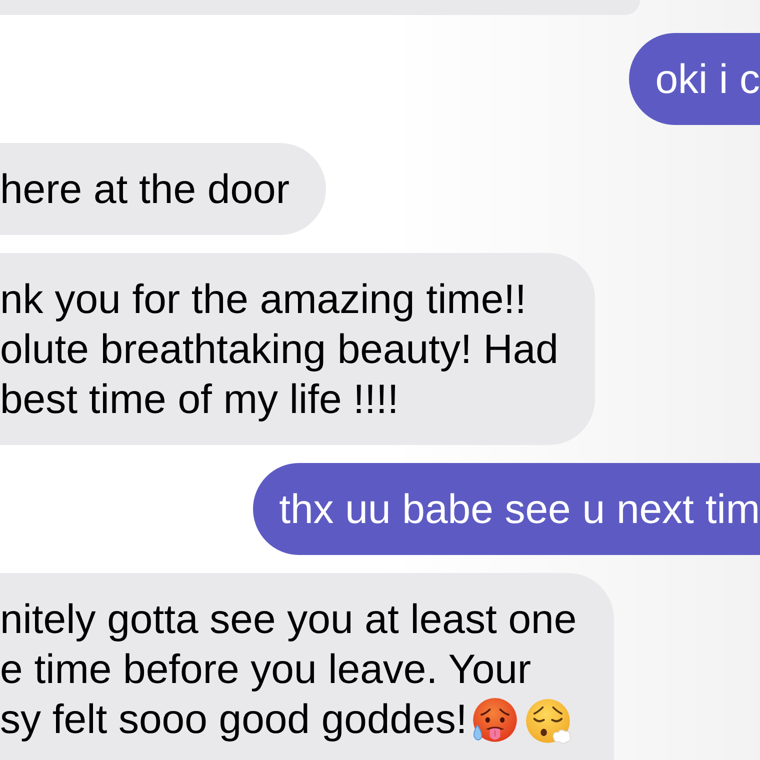 The image size is (760, 760). Describe the element at coordinates (549, 722) in the screenshot. I see `exhaling-face-icon` at that location.